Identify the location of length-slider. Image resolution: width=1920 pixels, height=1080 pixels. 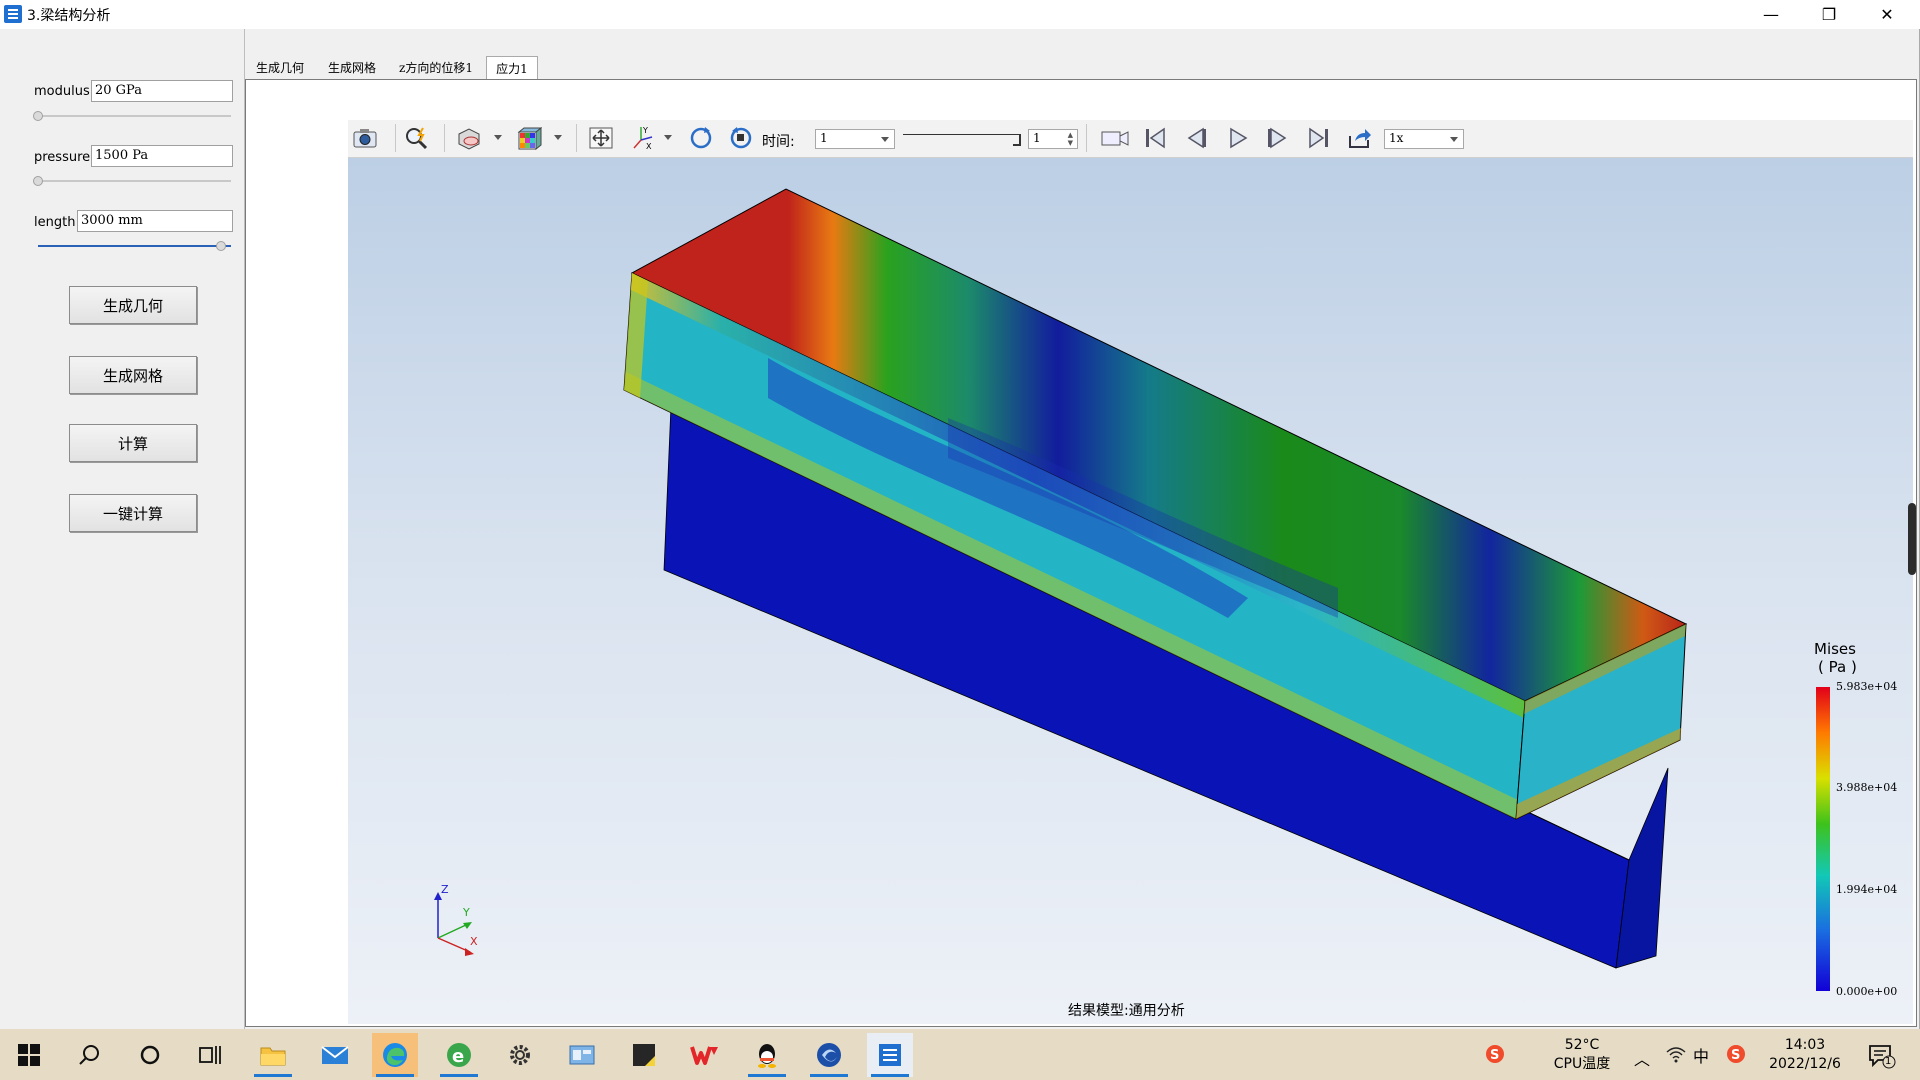
(134, 246).